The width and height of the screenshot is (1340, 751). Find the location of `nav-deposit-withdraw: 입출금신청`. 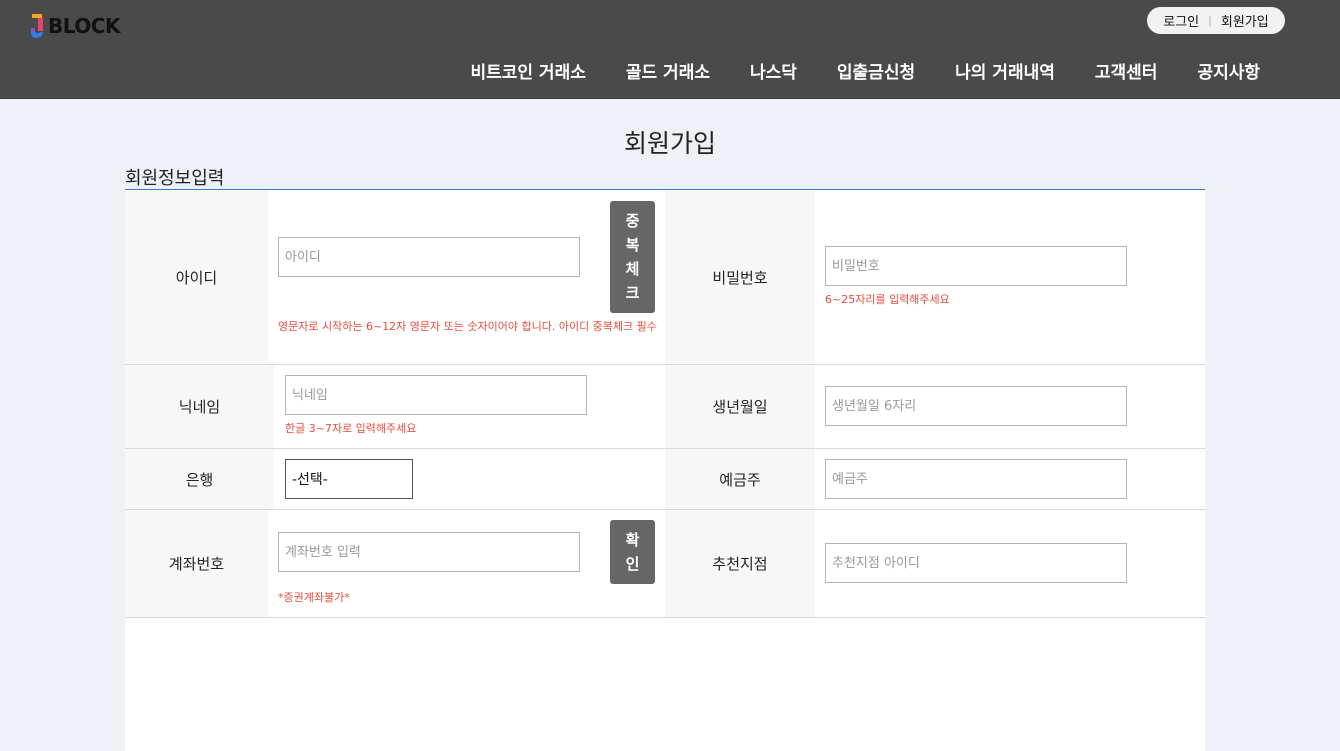

nav-deposit-withdraw: 입출금신청 is located at coordinates (876, 70).